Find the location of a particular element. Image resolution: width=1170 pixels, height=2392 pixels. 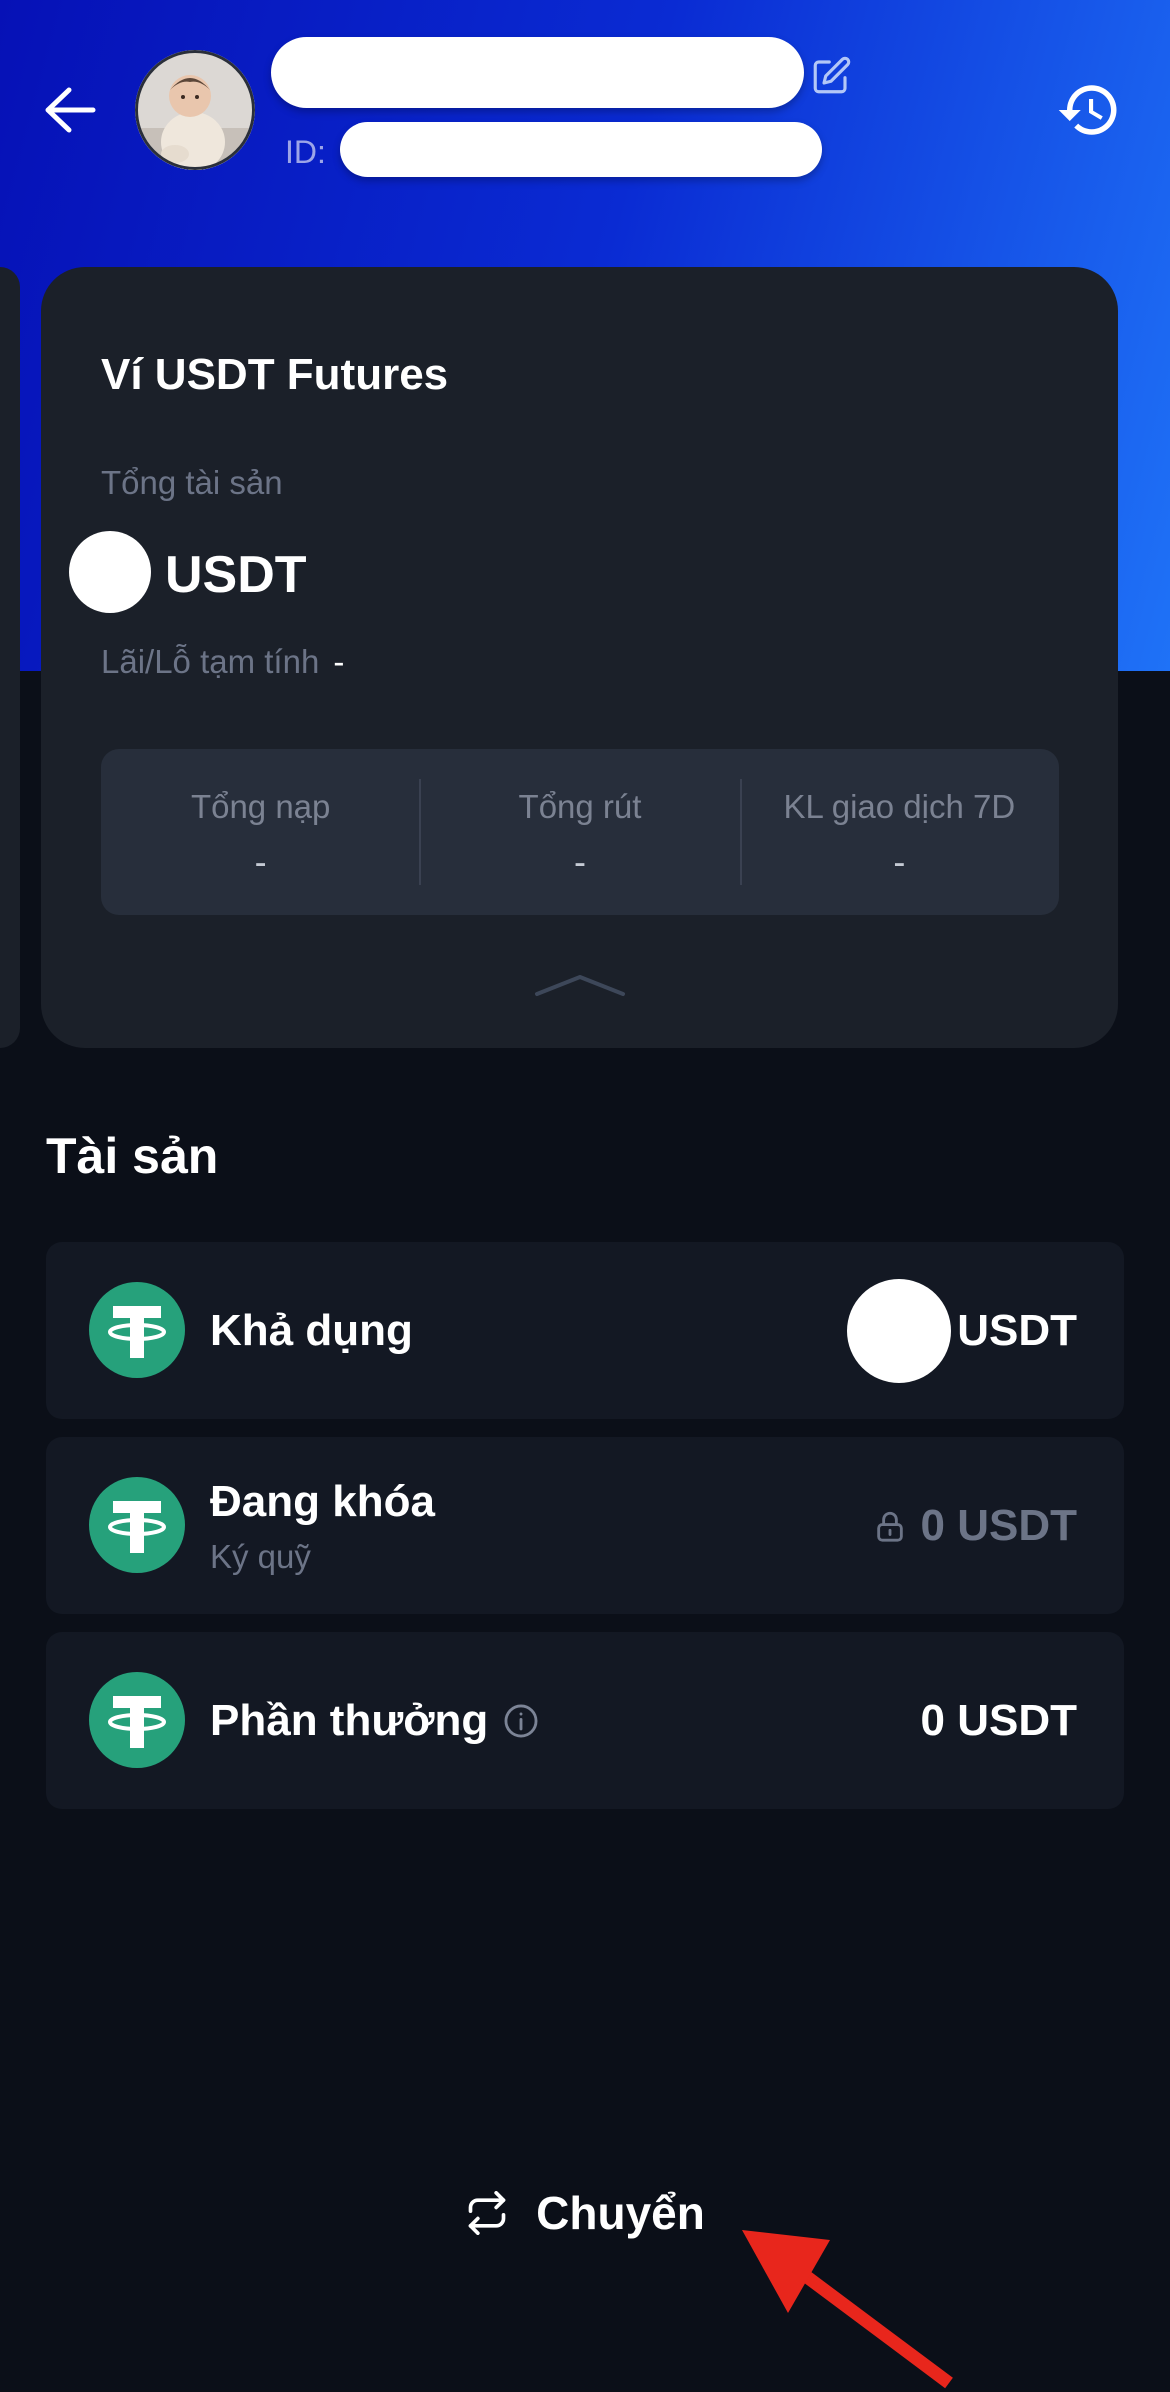

back-button is located at coordinates (70, 110).